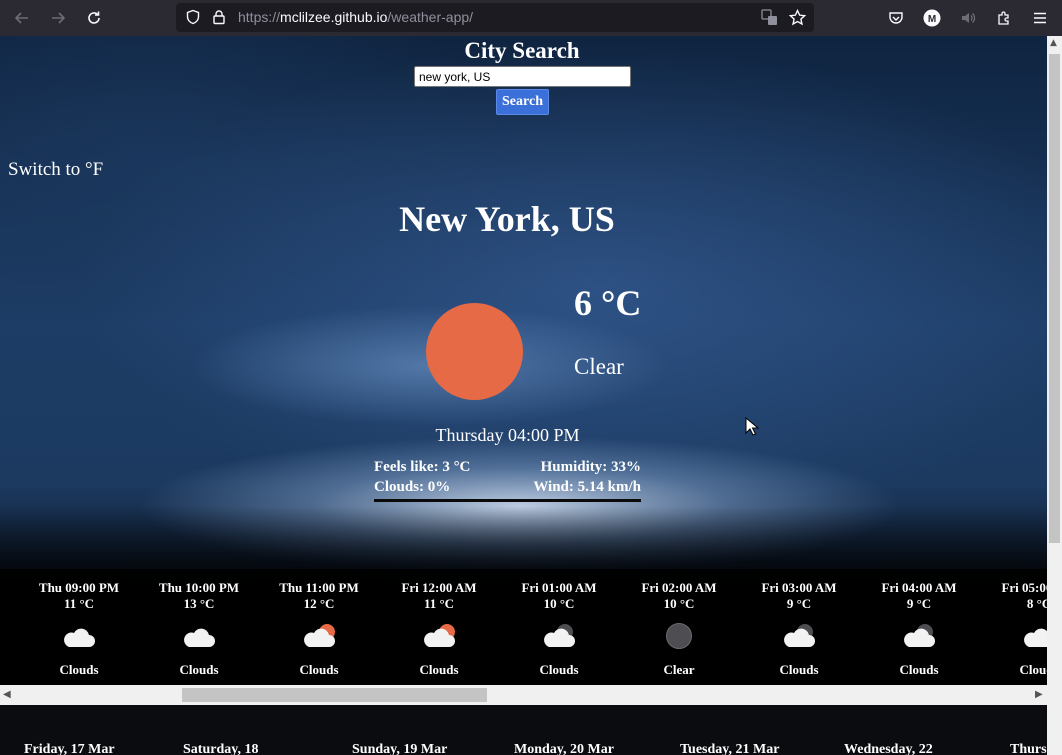 The width and height of the screenshot is (1062, 755). I want to click on hourly-temperature: 12 °C, so click(319, 603).